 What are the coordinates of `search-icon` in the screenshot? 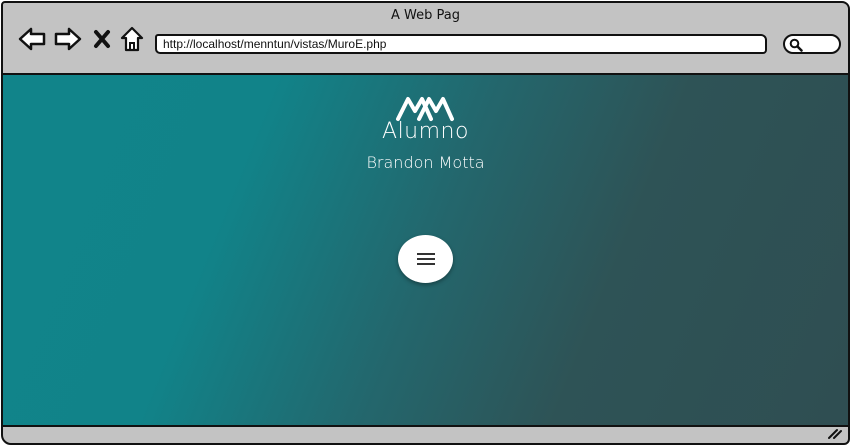 It's located at (796, 45).